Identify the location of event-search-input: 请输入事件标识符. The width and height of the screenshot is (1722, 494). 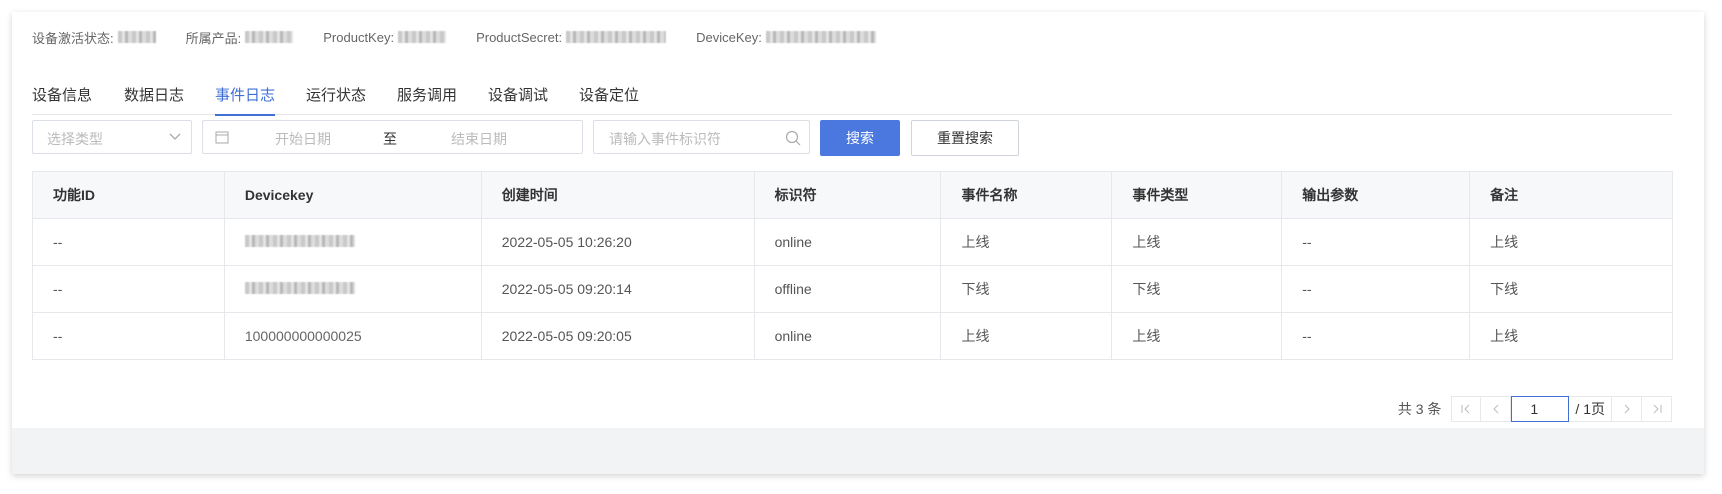
(701, 137).